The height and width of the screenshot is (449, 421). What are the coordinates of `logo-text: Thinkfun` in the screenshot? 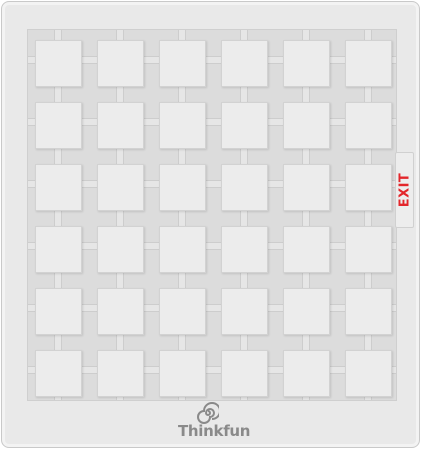 It's located at (214, 431).